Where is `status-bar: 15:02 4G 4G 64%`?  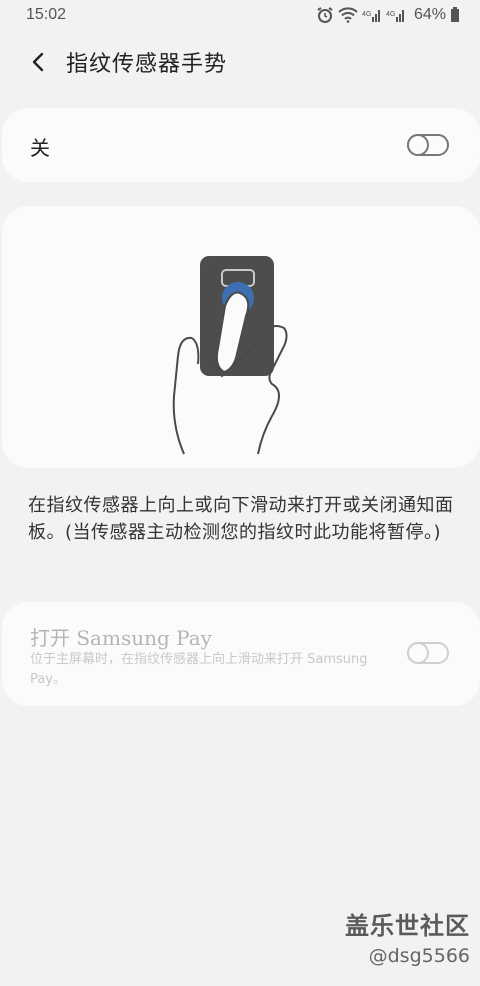
status-bar: 15:02 4G 4G 64% is located at coordinates (240, 15).